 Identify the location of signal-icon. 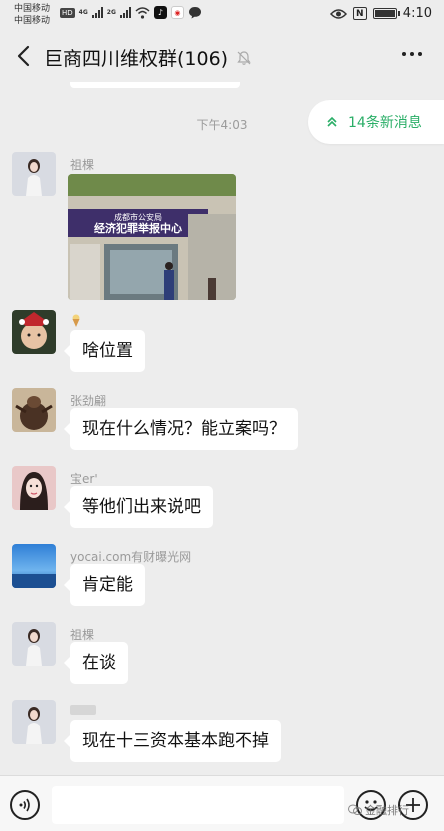
(97, 12).